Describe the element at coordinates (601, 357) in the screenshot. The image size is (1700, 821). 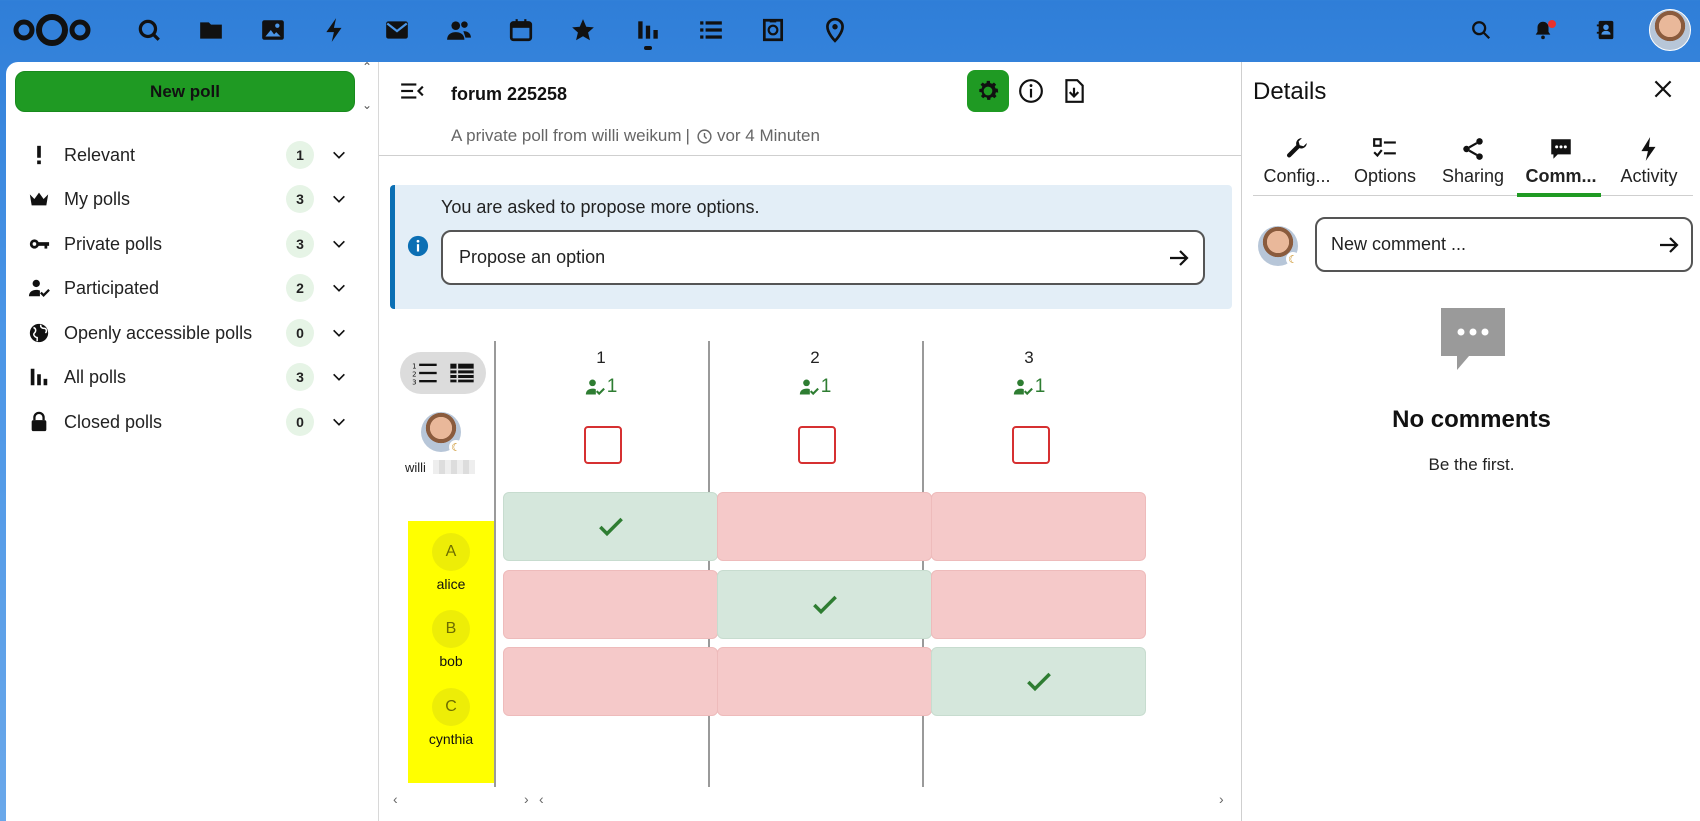
I see `option-label: 1` at that location.